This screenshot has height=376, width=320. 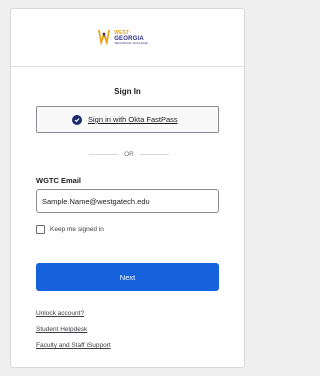 I want to click on or-label: OR, so click(x=129, y=154).